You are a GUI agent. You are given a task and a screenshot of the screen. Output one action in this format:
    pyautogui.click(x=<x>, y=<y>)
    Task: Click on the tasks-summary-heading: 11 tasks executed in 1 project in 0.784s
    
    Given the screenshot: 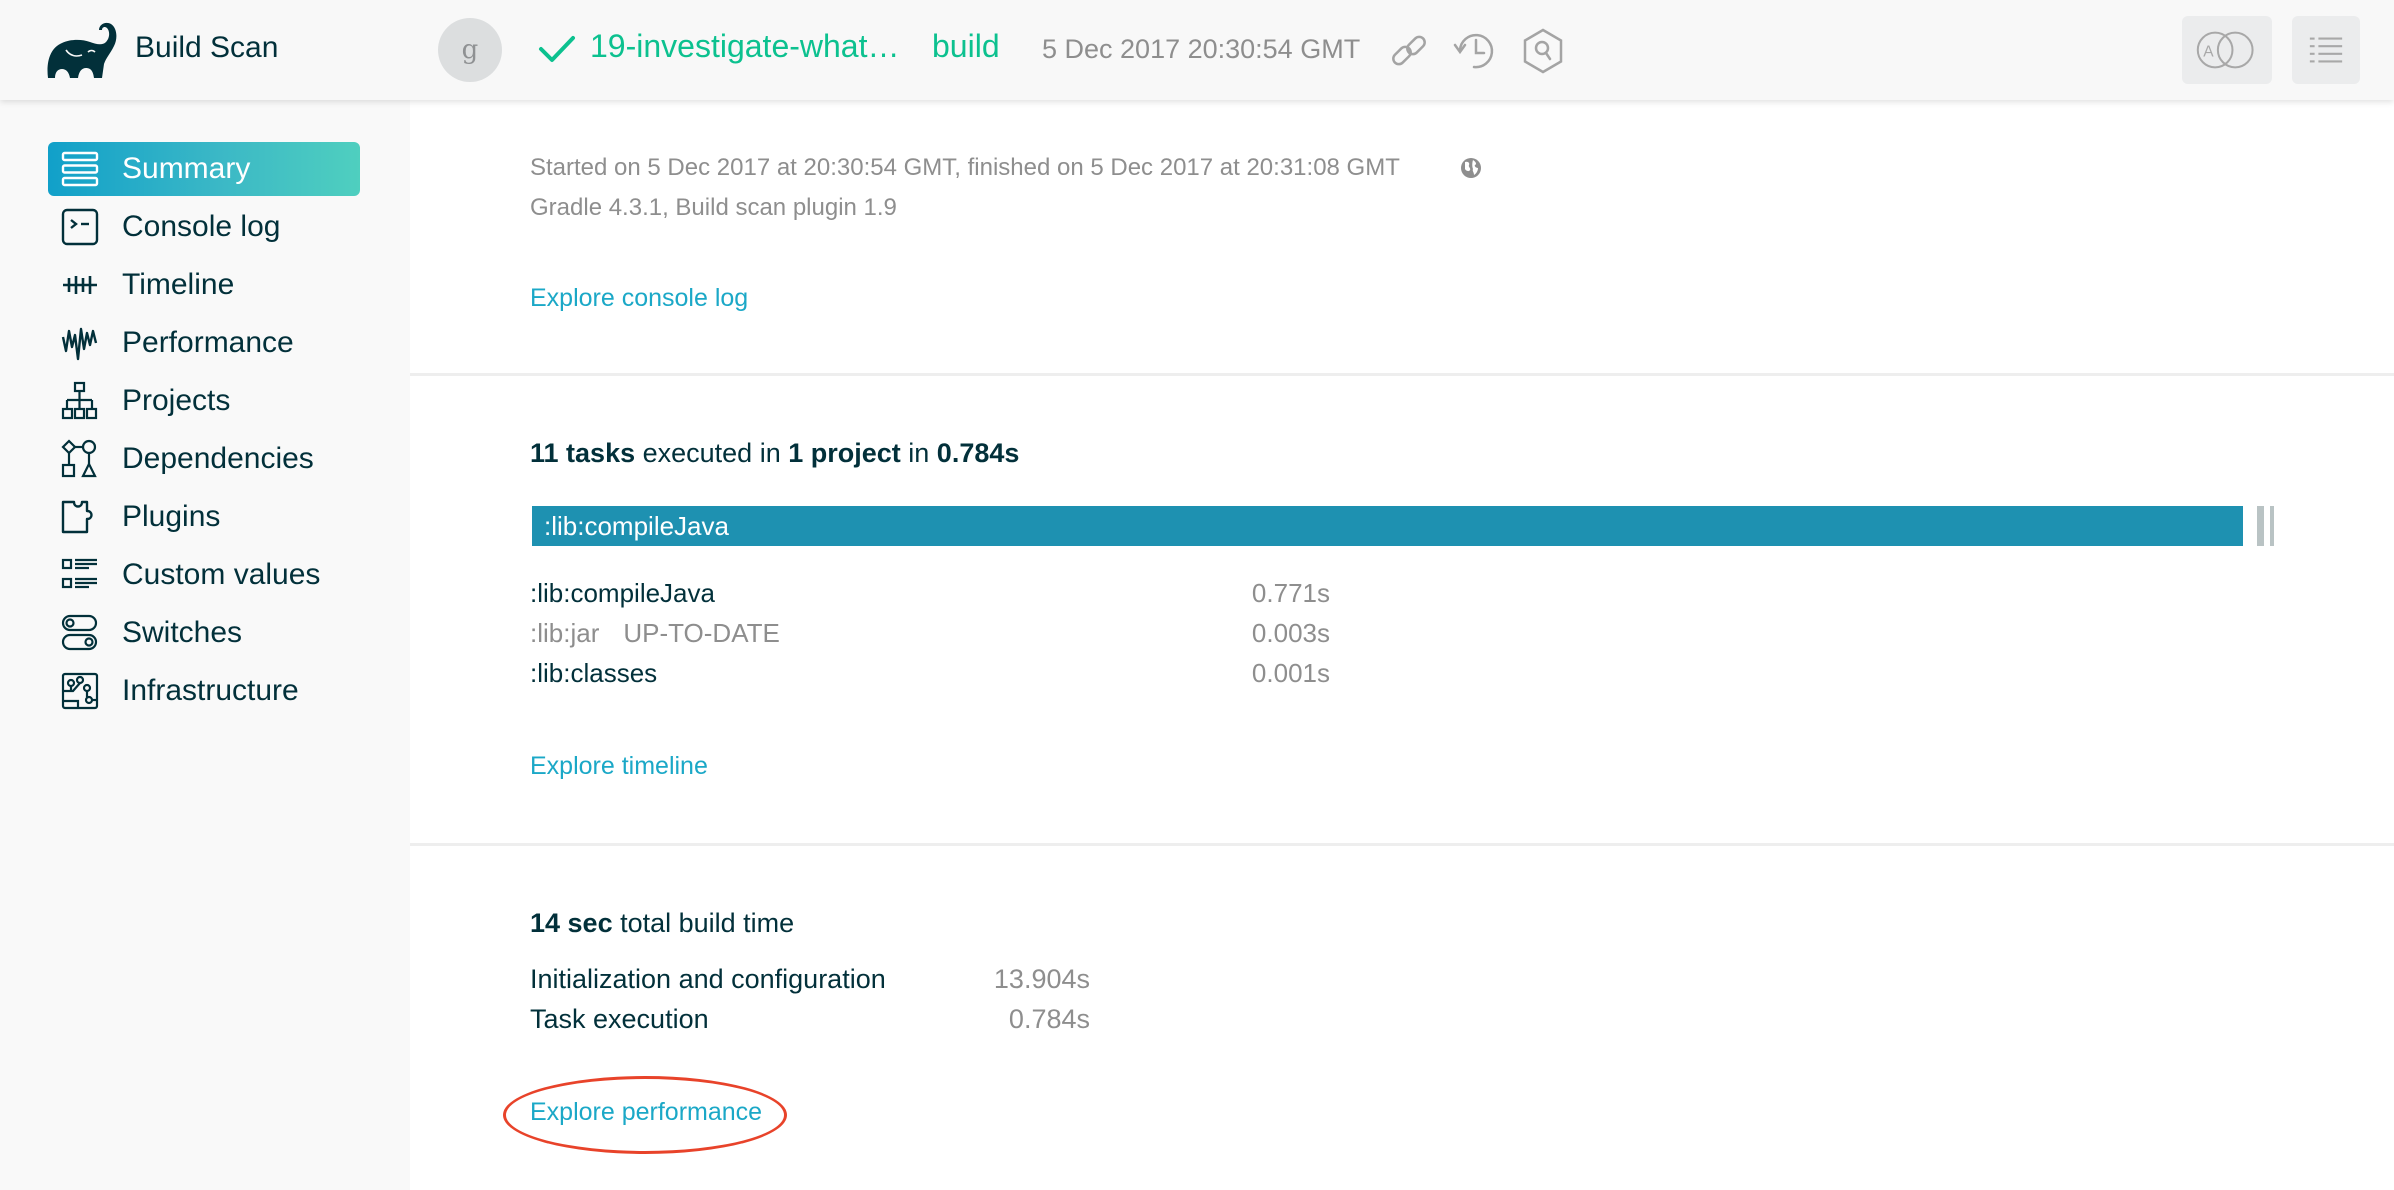 What is the action you would take?
    pyautogui.click(x=774, y=453)
    